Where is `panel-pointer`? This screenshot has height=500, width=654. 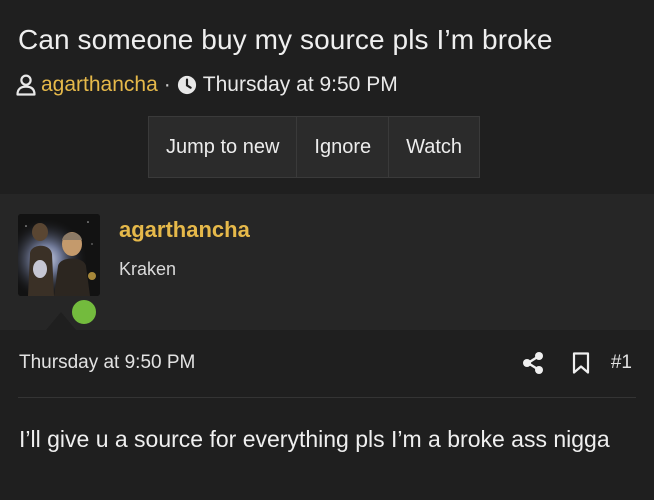
panel-pointer is located at coordinates (61, 321).